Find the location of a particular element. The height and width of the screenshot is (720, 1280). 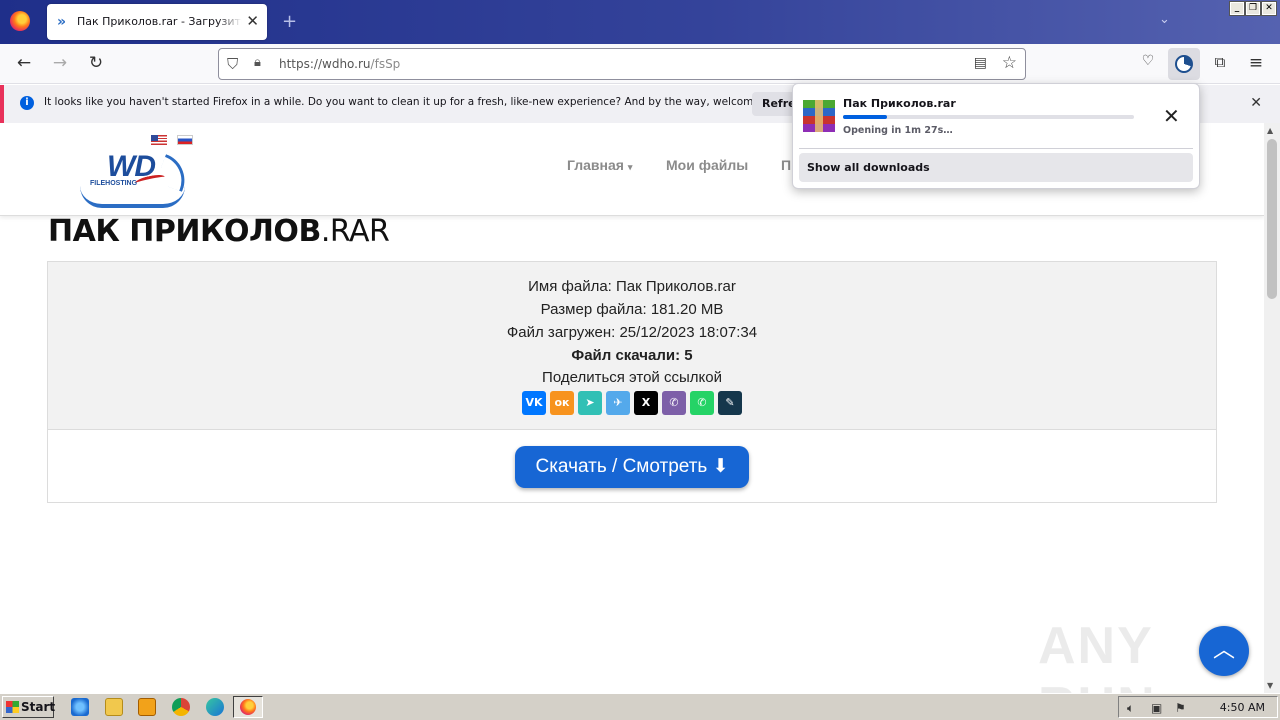

maximize-button: ❐ is located at coordinates (1253, 8).